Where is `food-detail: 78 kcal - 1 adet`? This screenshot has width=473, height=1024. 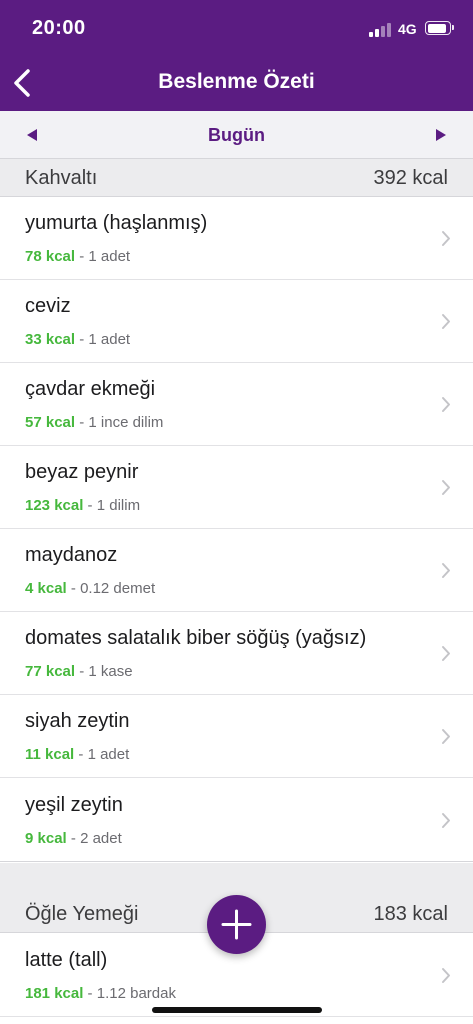
food-detail: 78 kcal - 1 adet is located at coordinates (77, 256).